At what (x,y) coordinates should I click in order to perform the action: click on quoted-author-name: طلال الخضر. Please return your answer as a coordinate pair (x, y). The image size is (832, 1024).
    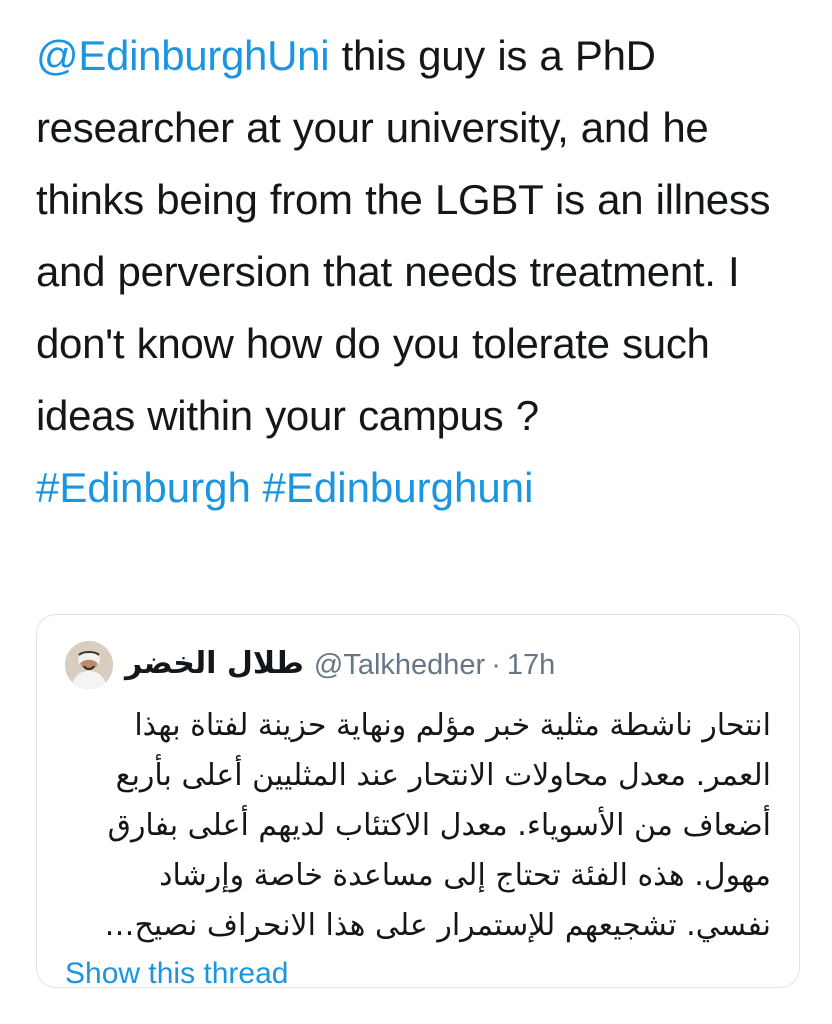
    Looking at the image, I should click on (214, 663).